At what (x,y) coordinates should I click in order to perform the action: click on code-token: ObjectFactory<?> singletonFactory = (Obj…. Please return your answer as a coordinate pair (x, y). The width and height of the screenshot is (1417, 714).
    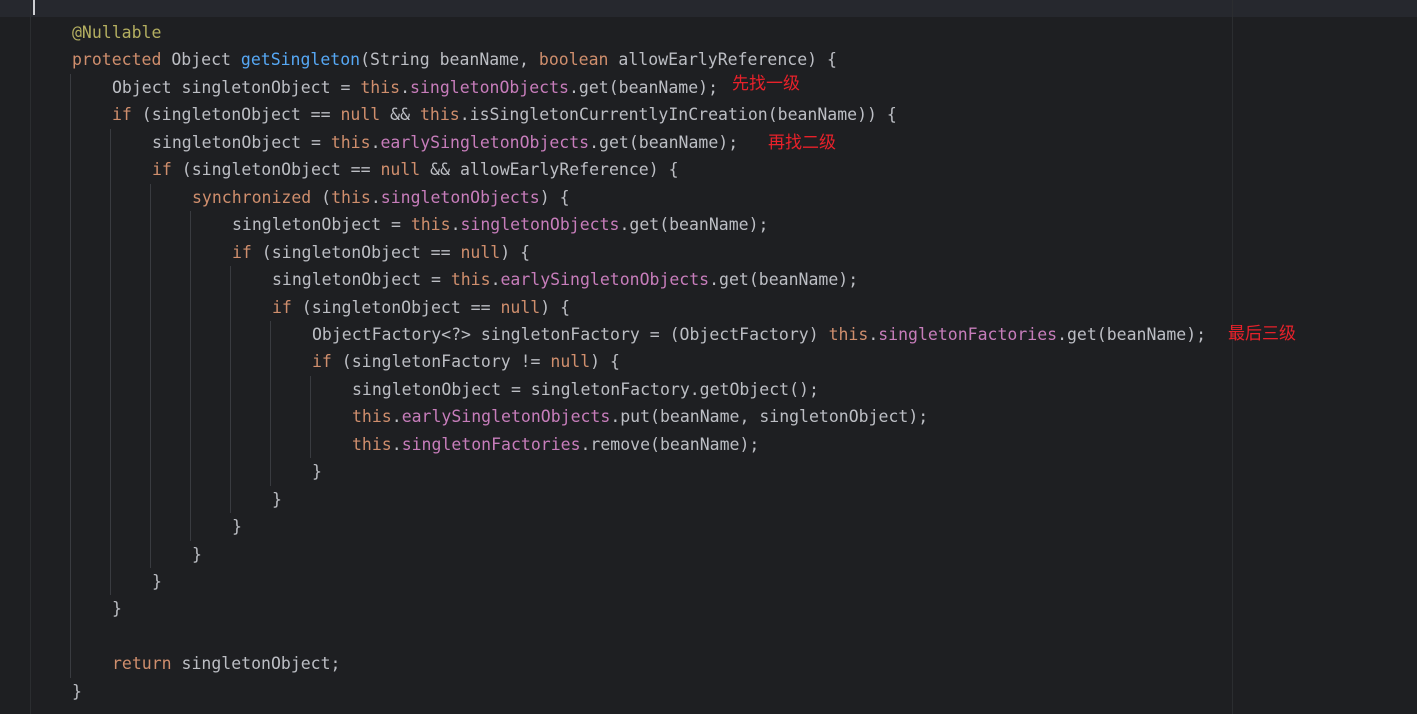
    Looking at the image, I should click on (570, 334).